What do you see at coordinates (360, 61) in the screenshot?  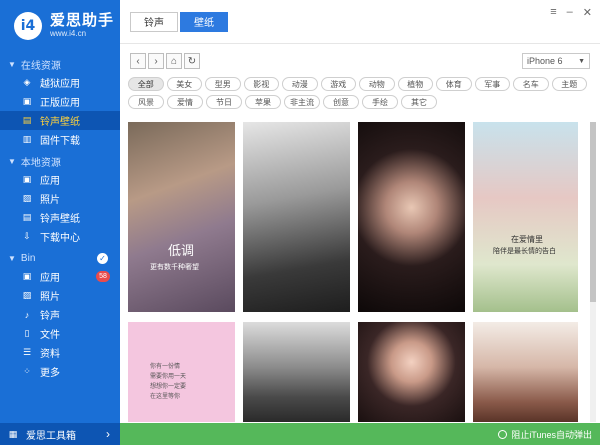 I see `nav-toolbar: ‹ › ⌂ ↻ iPhone 6 ▼` at bounding box center [360, 61].